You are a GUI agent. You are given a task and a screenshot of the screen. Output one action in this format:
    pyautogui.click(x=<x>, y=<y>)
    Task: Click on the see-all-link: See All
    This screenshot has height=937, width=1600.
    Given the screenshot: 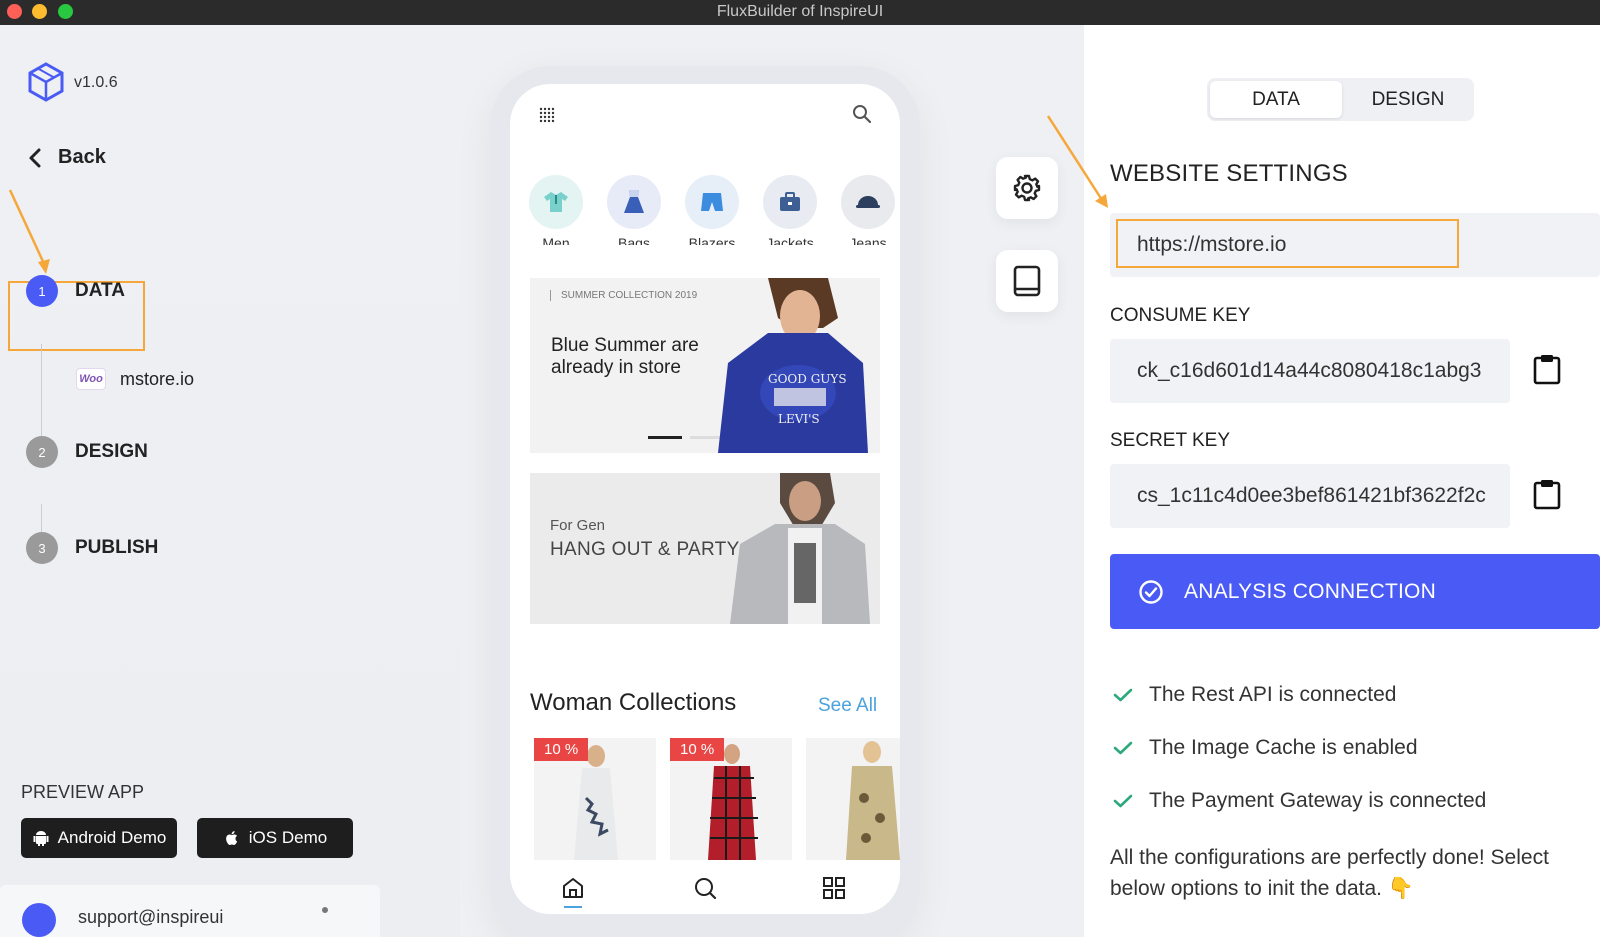 What is the action you would take?
    pyautogui.click(x=847, y=706)
    